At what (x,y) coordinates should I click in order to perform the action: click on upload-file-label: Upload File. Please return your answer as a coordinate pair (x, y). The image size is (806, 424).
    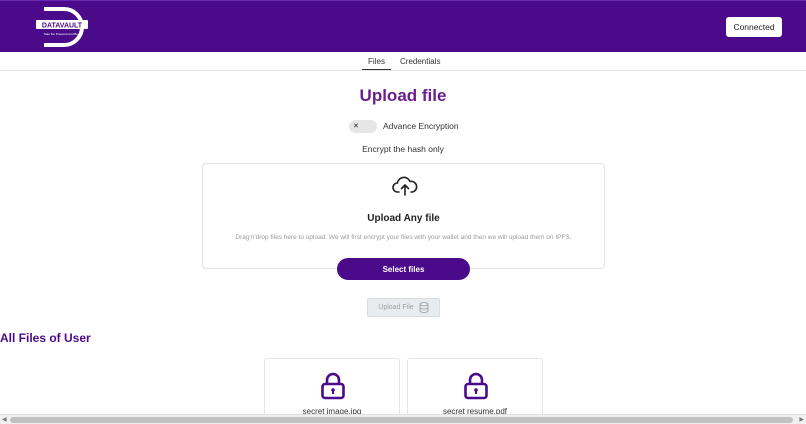
    Looking at the image, I should click on (396, 307).